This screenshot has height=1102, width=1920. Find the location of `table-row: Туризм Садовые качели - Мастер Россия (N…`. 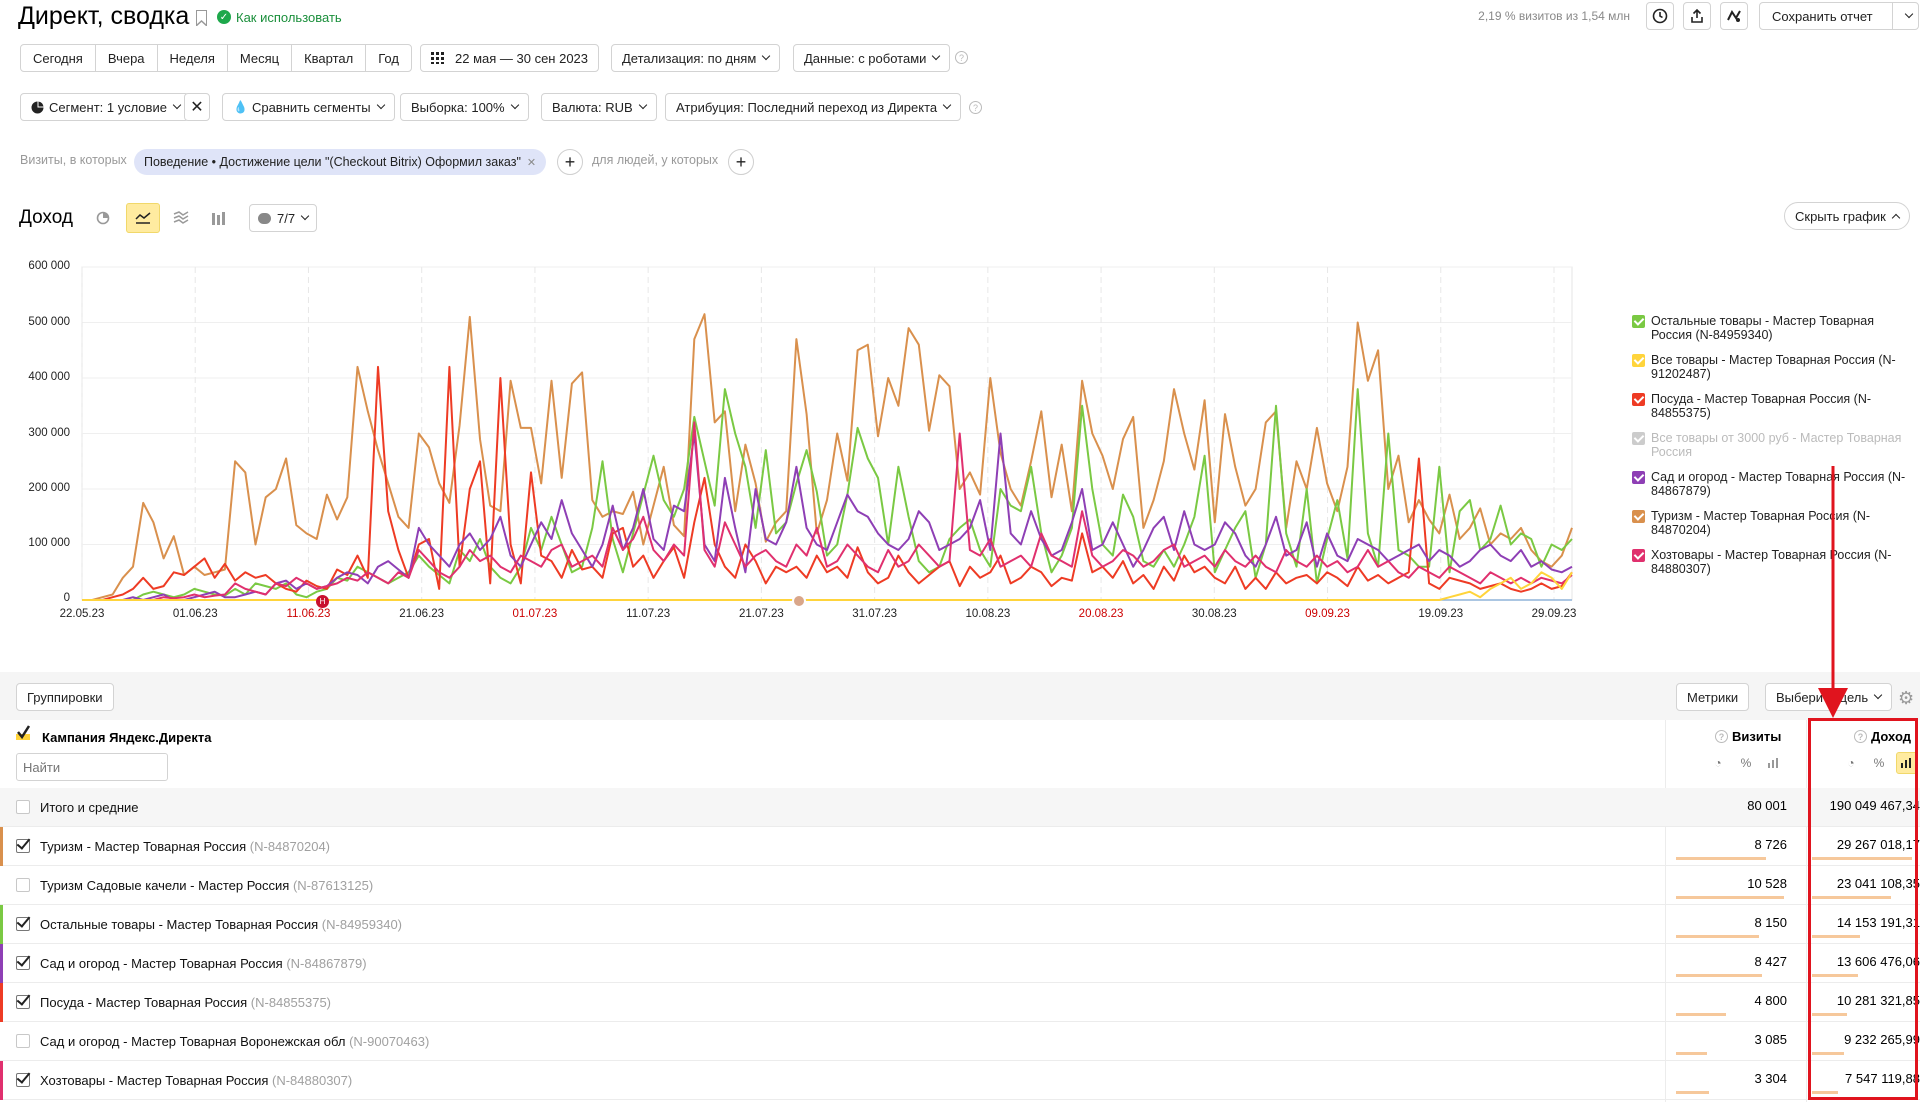

table-row: Туризм Садовые качели - Мастер Россия (N… is located at coordinates (960, 885).